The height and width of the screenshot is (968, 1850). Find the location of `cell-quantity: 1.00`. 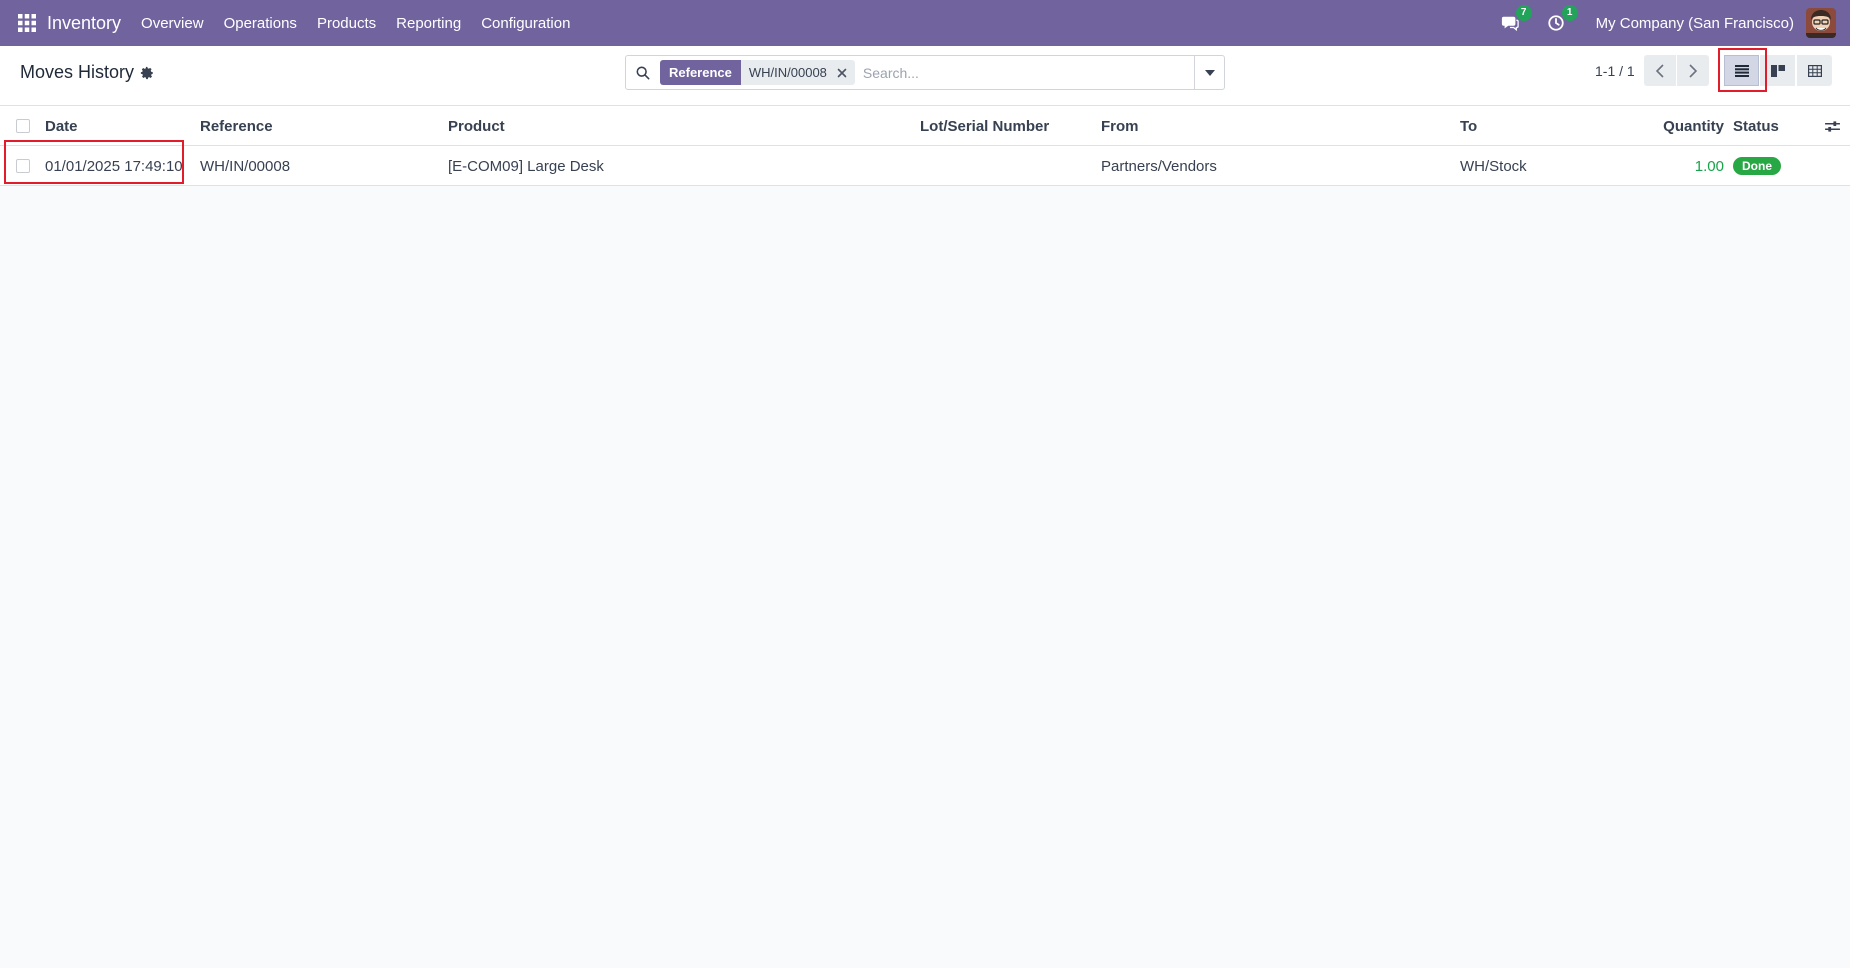

cell-quantity: 1.00 is located at coordinates (1709, 166).